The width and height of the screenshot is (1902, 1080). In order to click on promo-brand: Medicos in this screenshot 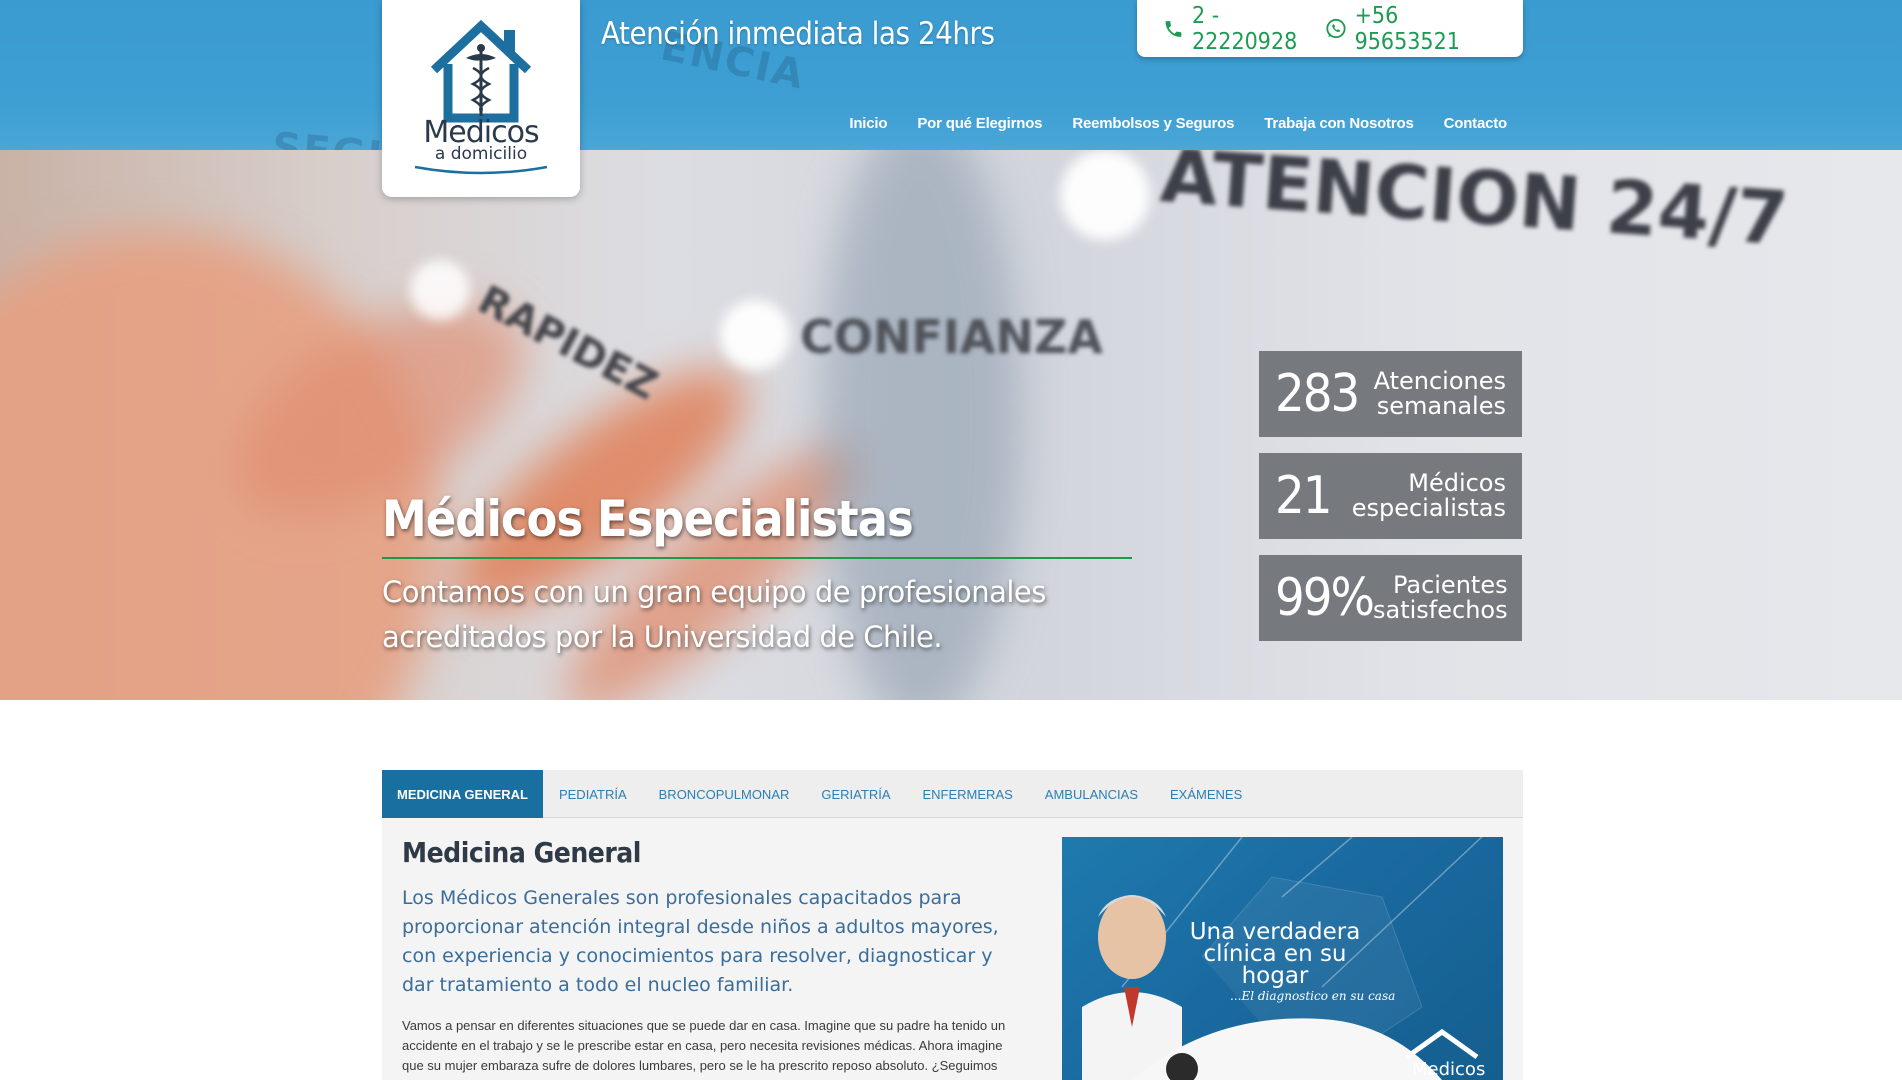, I will do `click(1449, 1069)`.